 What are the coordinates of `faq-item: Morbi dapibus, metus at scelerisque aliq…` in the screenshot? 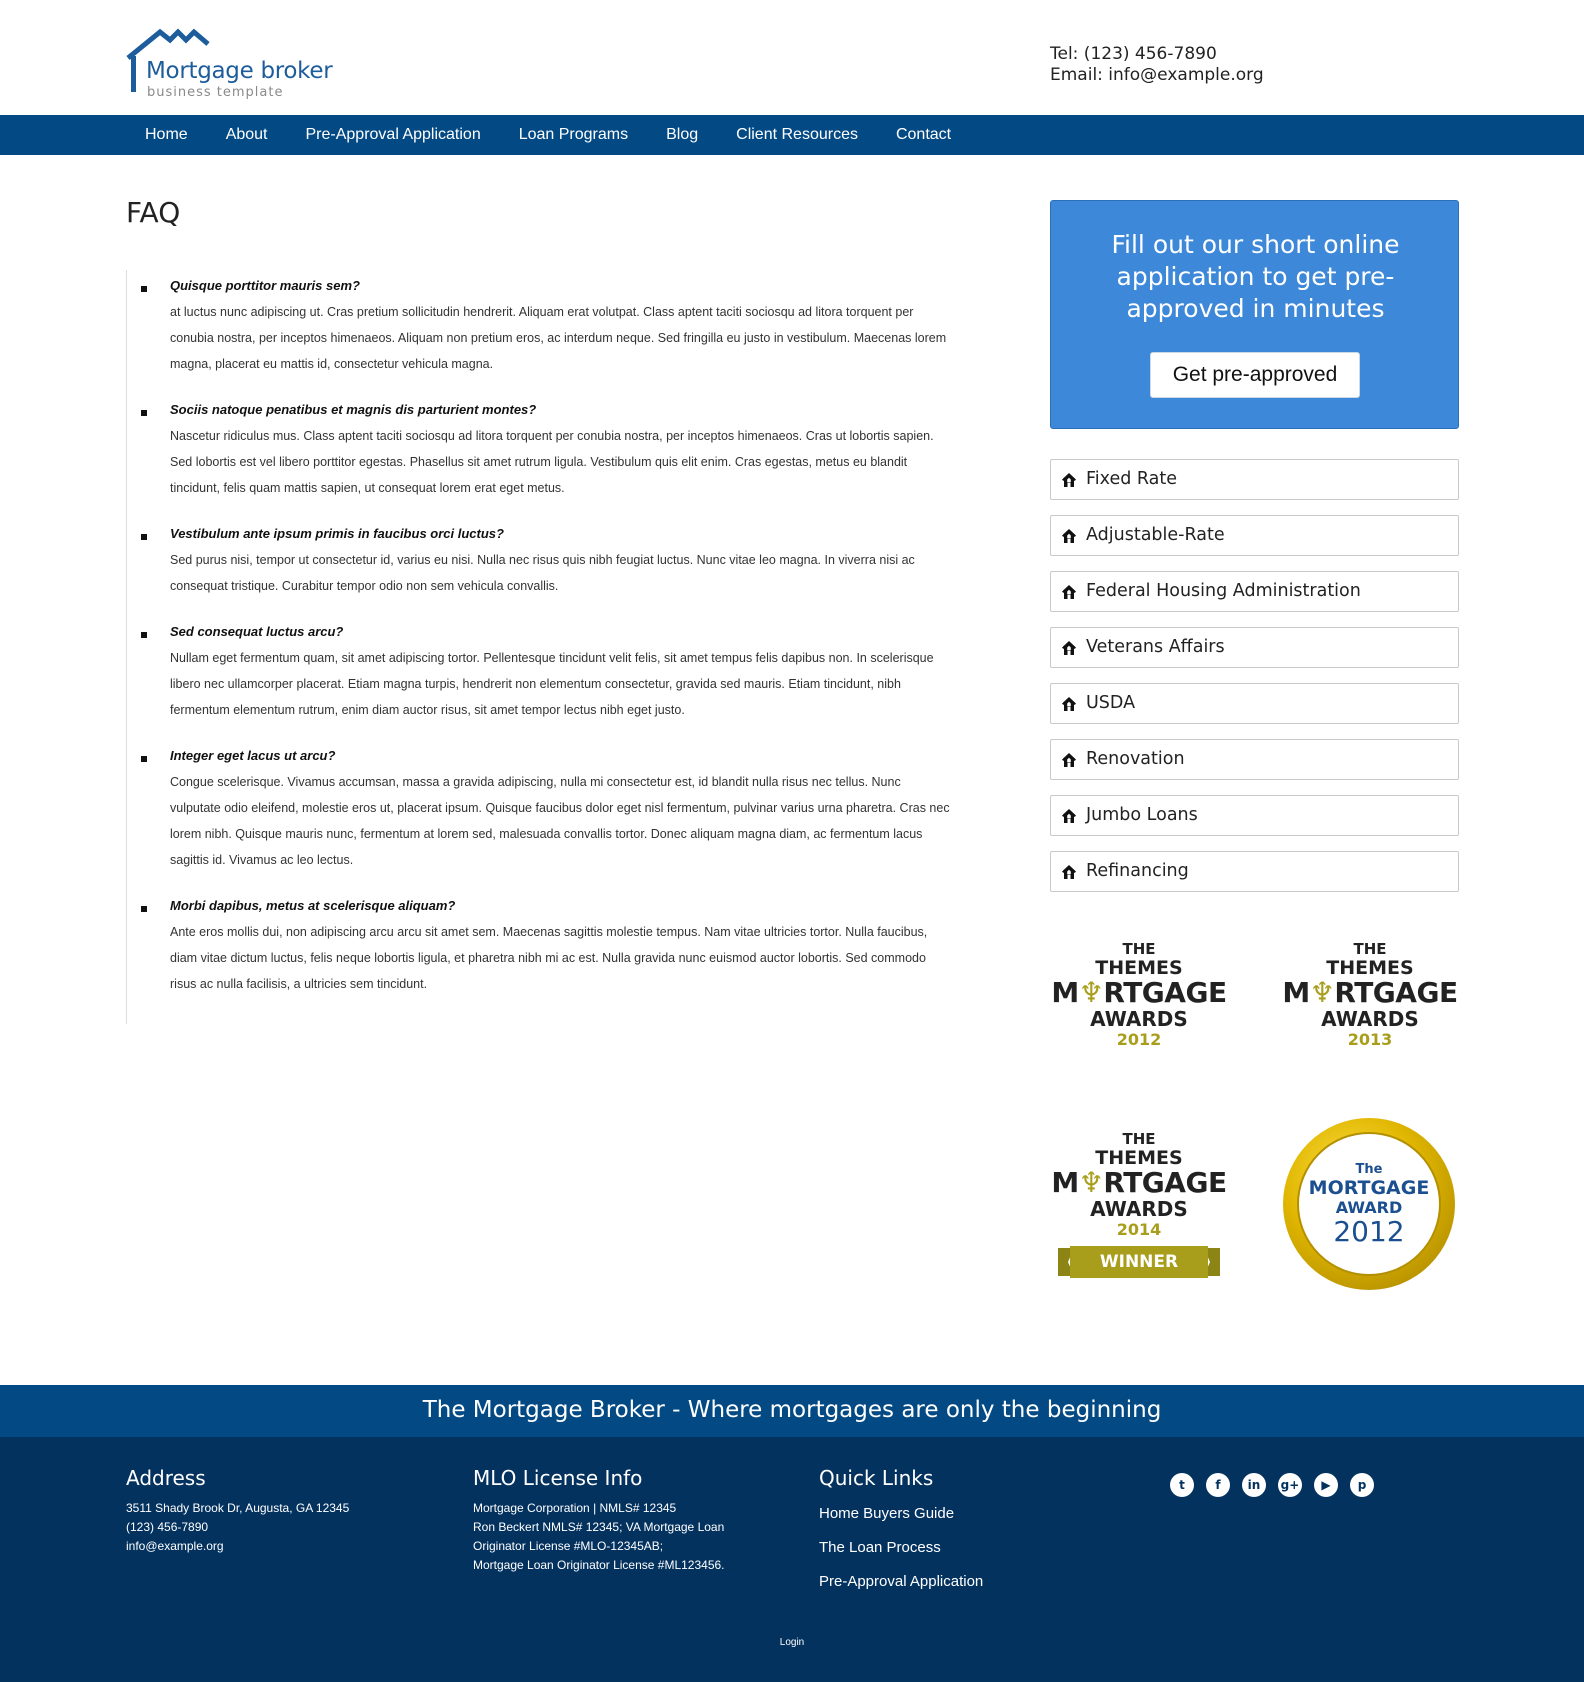 It's located at (561, 943).